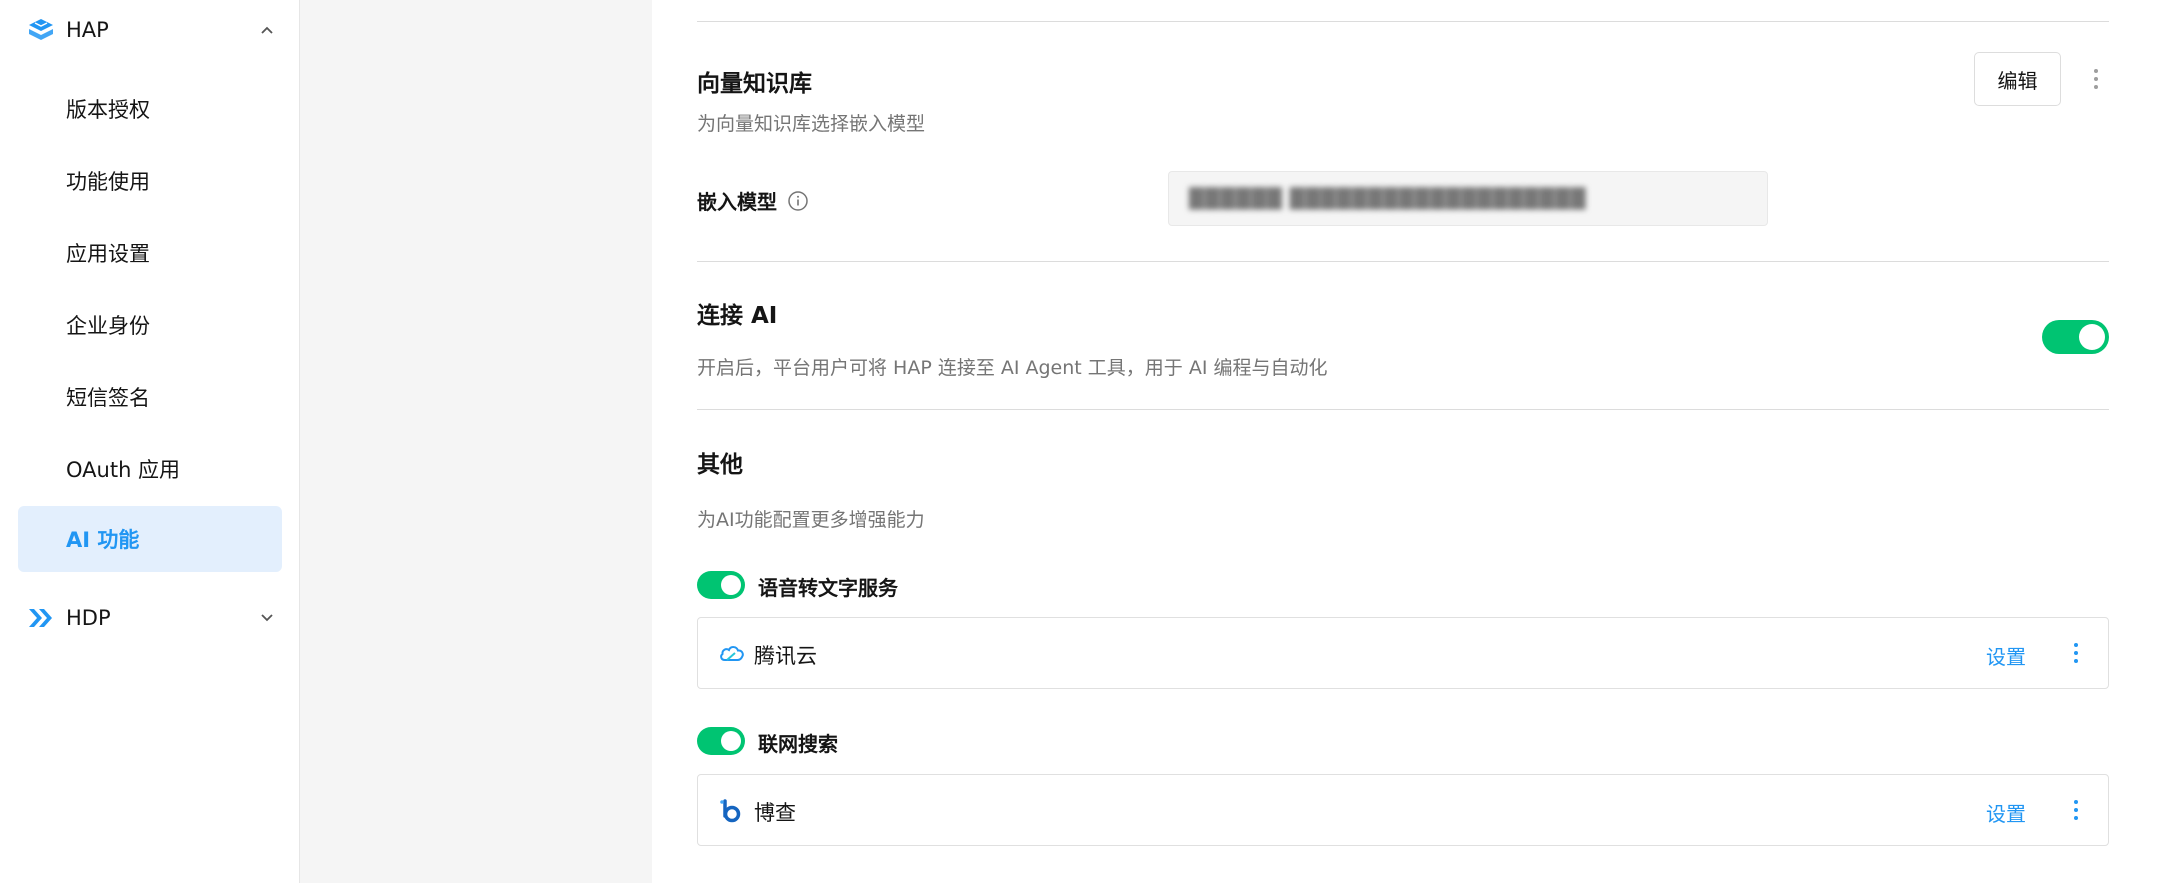 Image resolution: width=2164 pixels, height=883 pixels. I want to click on speech-to-text-toggle, so click(721, 585).